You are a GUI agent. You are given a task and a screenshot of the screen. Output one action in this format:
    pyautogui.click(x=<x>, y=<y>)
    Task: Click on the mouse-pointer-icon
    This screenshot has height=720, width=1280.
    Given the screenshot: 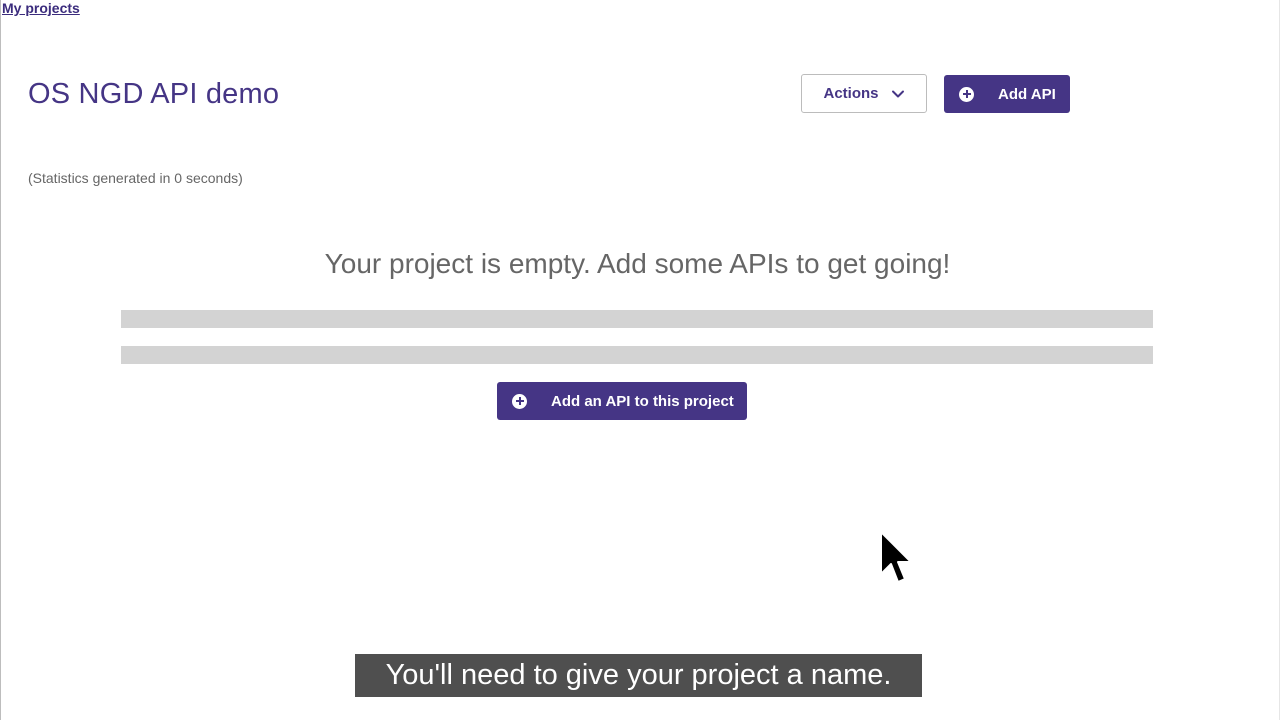 What is the action you would take?
    pyautogui.click(x=896, y=558)
    